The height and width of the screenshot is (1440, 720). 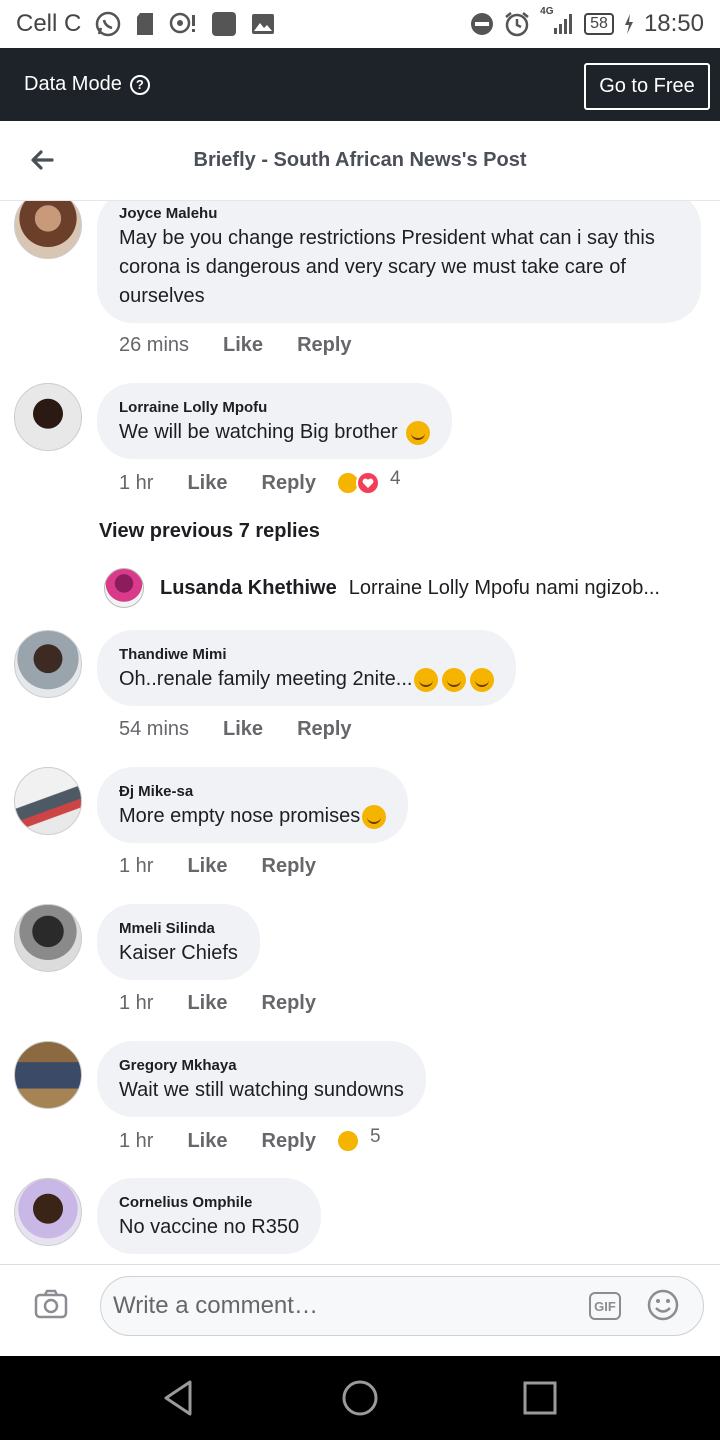 What do you see at coordinates (145, 24) in the screenshot?
I see `sd-card-icon` at bounding box center [145, 24].